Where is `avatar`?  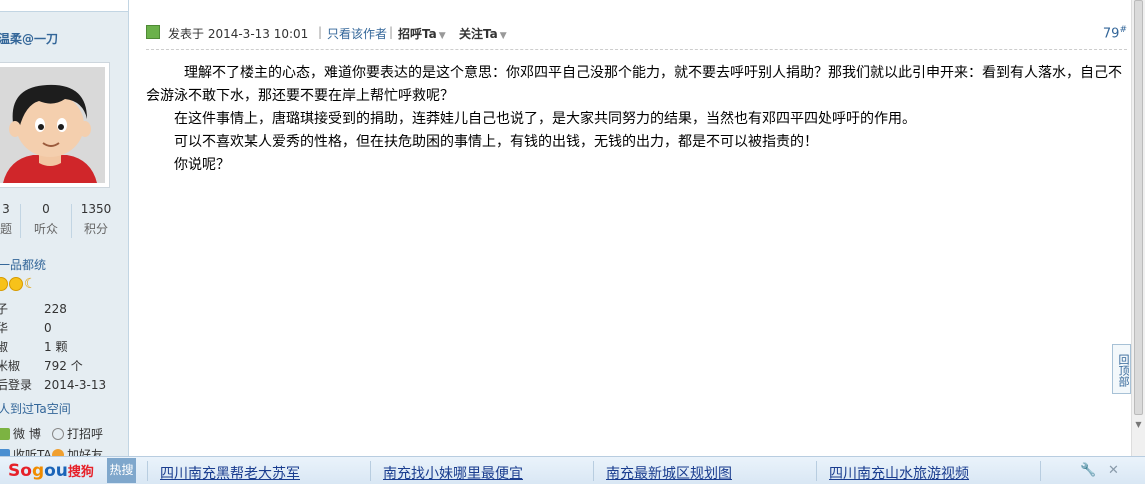
avatar is located at coordinates (55, 125).